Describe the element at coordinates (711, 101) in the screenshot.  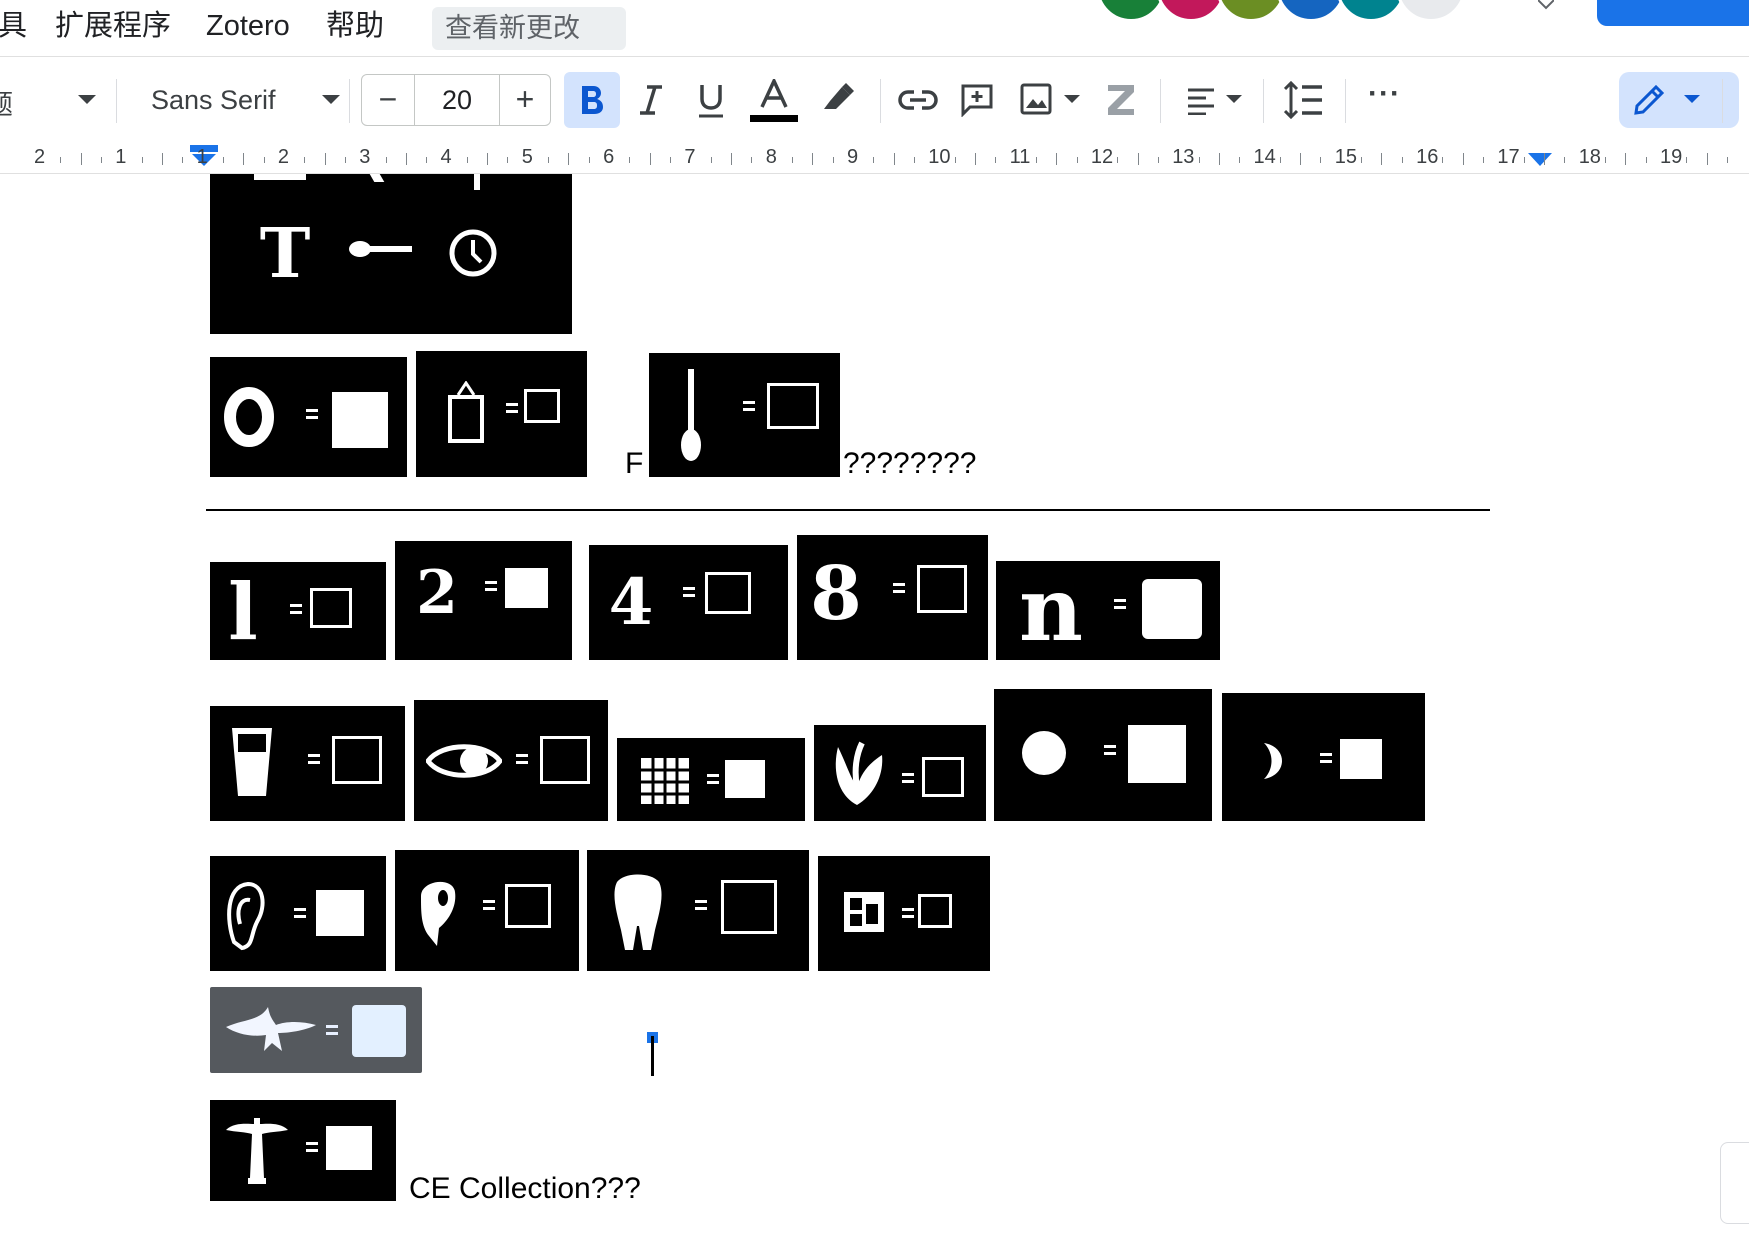
I see `underline-icon` at that location.